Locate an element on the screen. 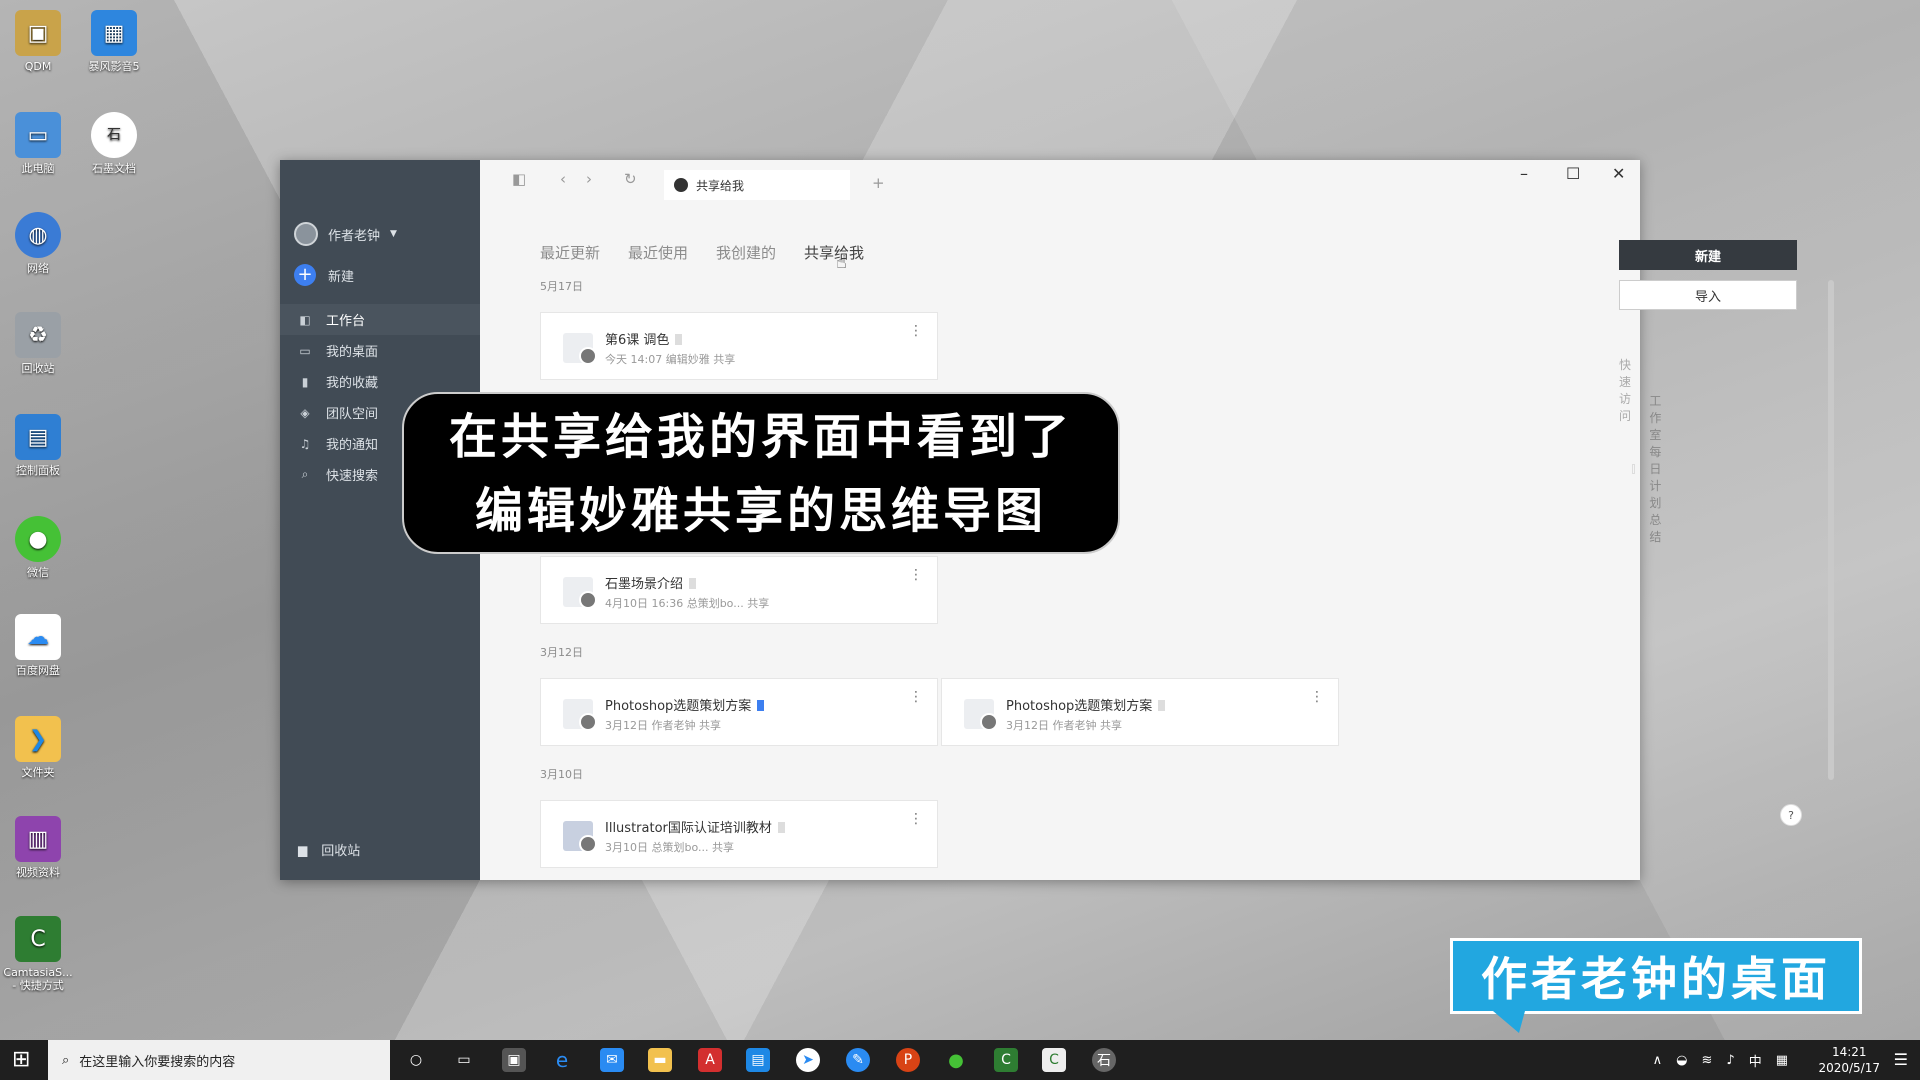  edge-icon: e is located at coordinates (562, 1060).